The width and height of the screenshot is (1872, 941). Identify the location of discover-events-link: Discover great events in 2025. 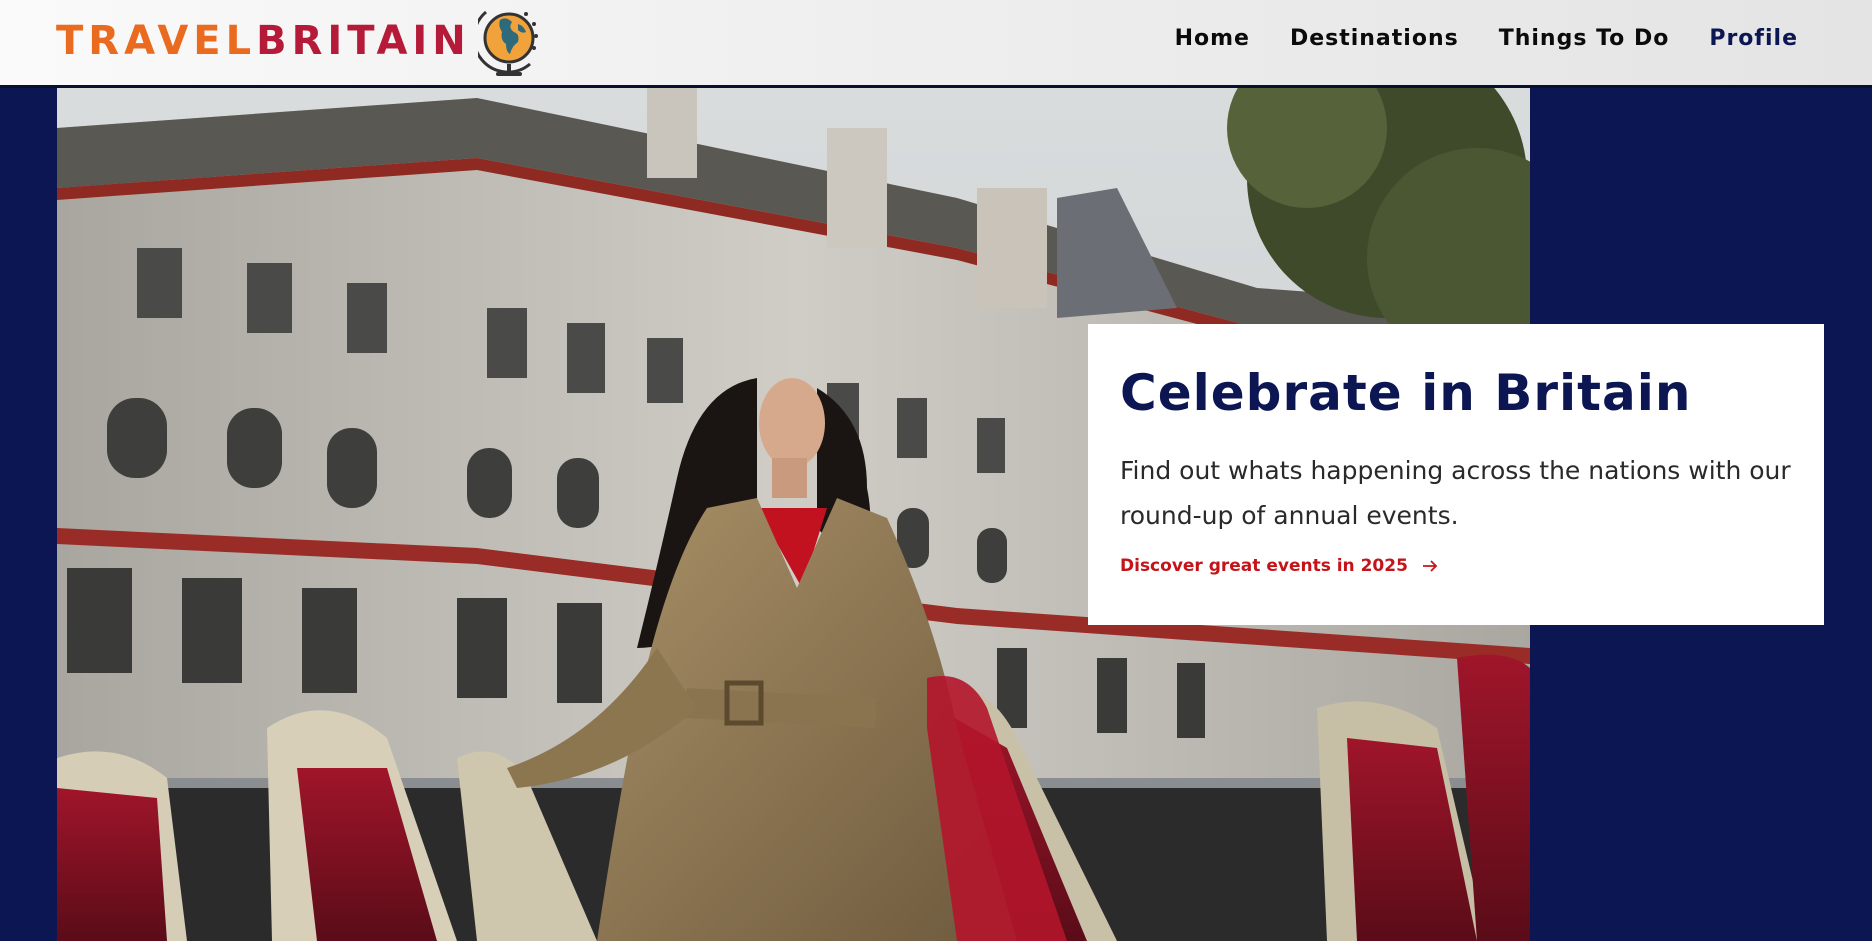
(1279, 566).